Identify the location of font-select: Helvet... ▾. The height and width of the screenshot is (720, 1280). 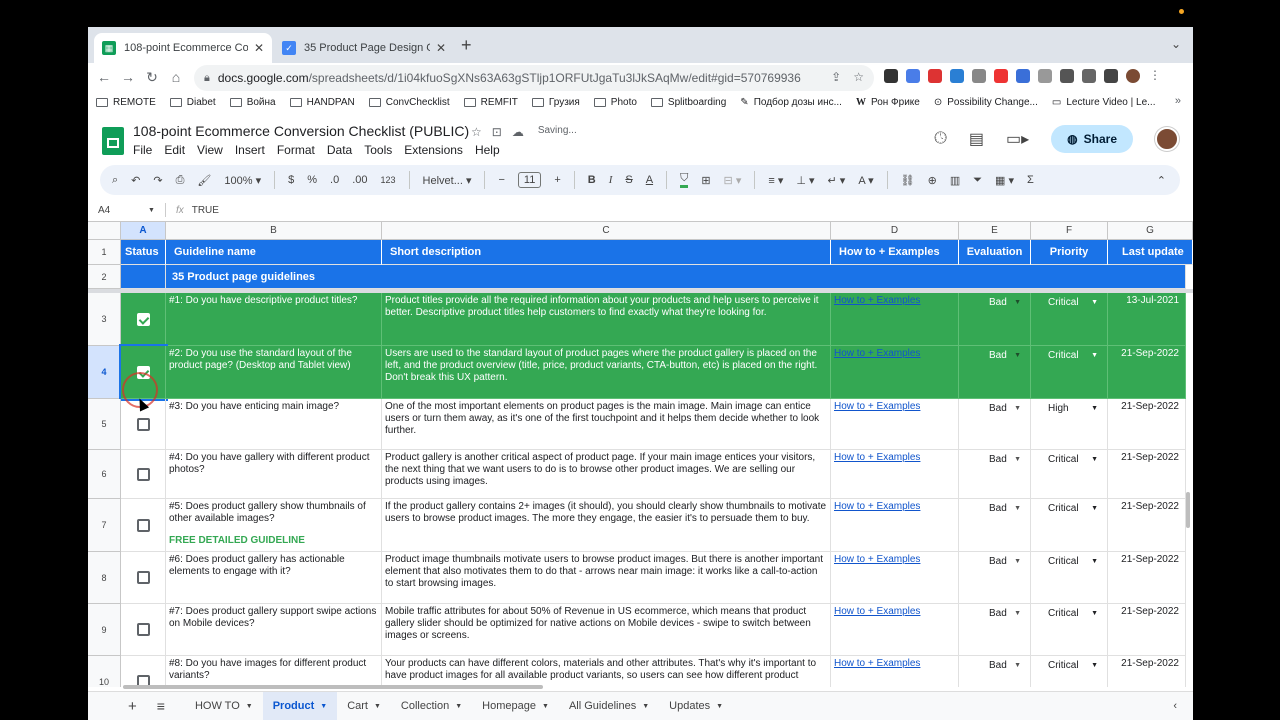
(447, 180).